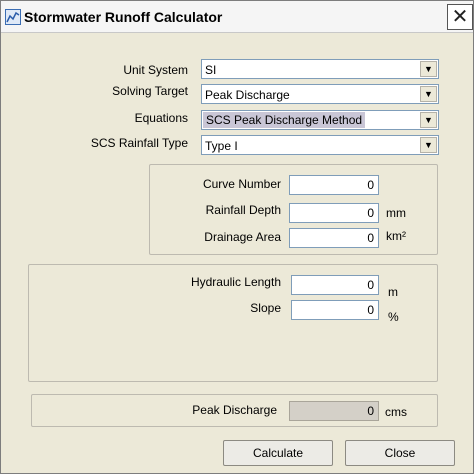 The width and height of the screenshot is (474, 474). I want to click on window-close-button: ✕, so click(460, 17).